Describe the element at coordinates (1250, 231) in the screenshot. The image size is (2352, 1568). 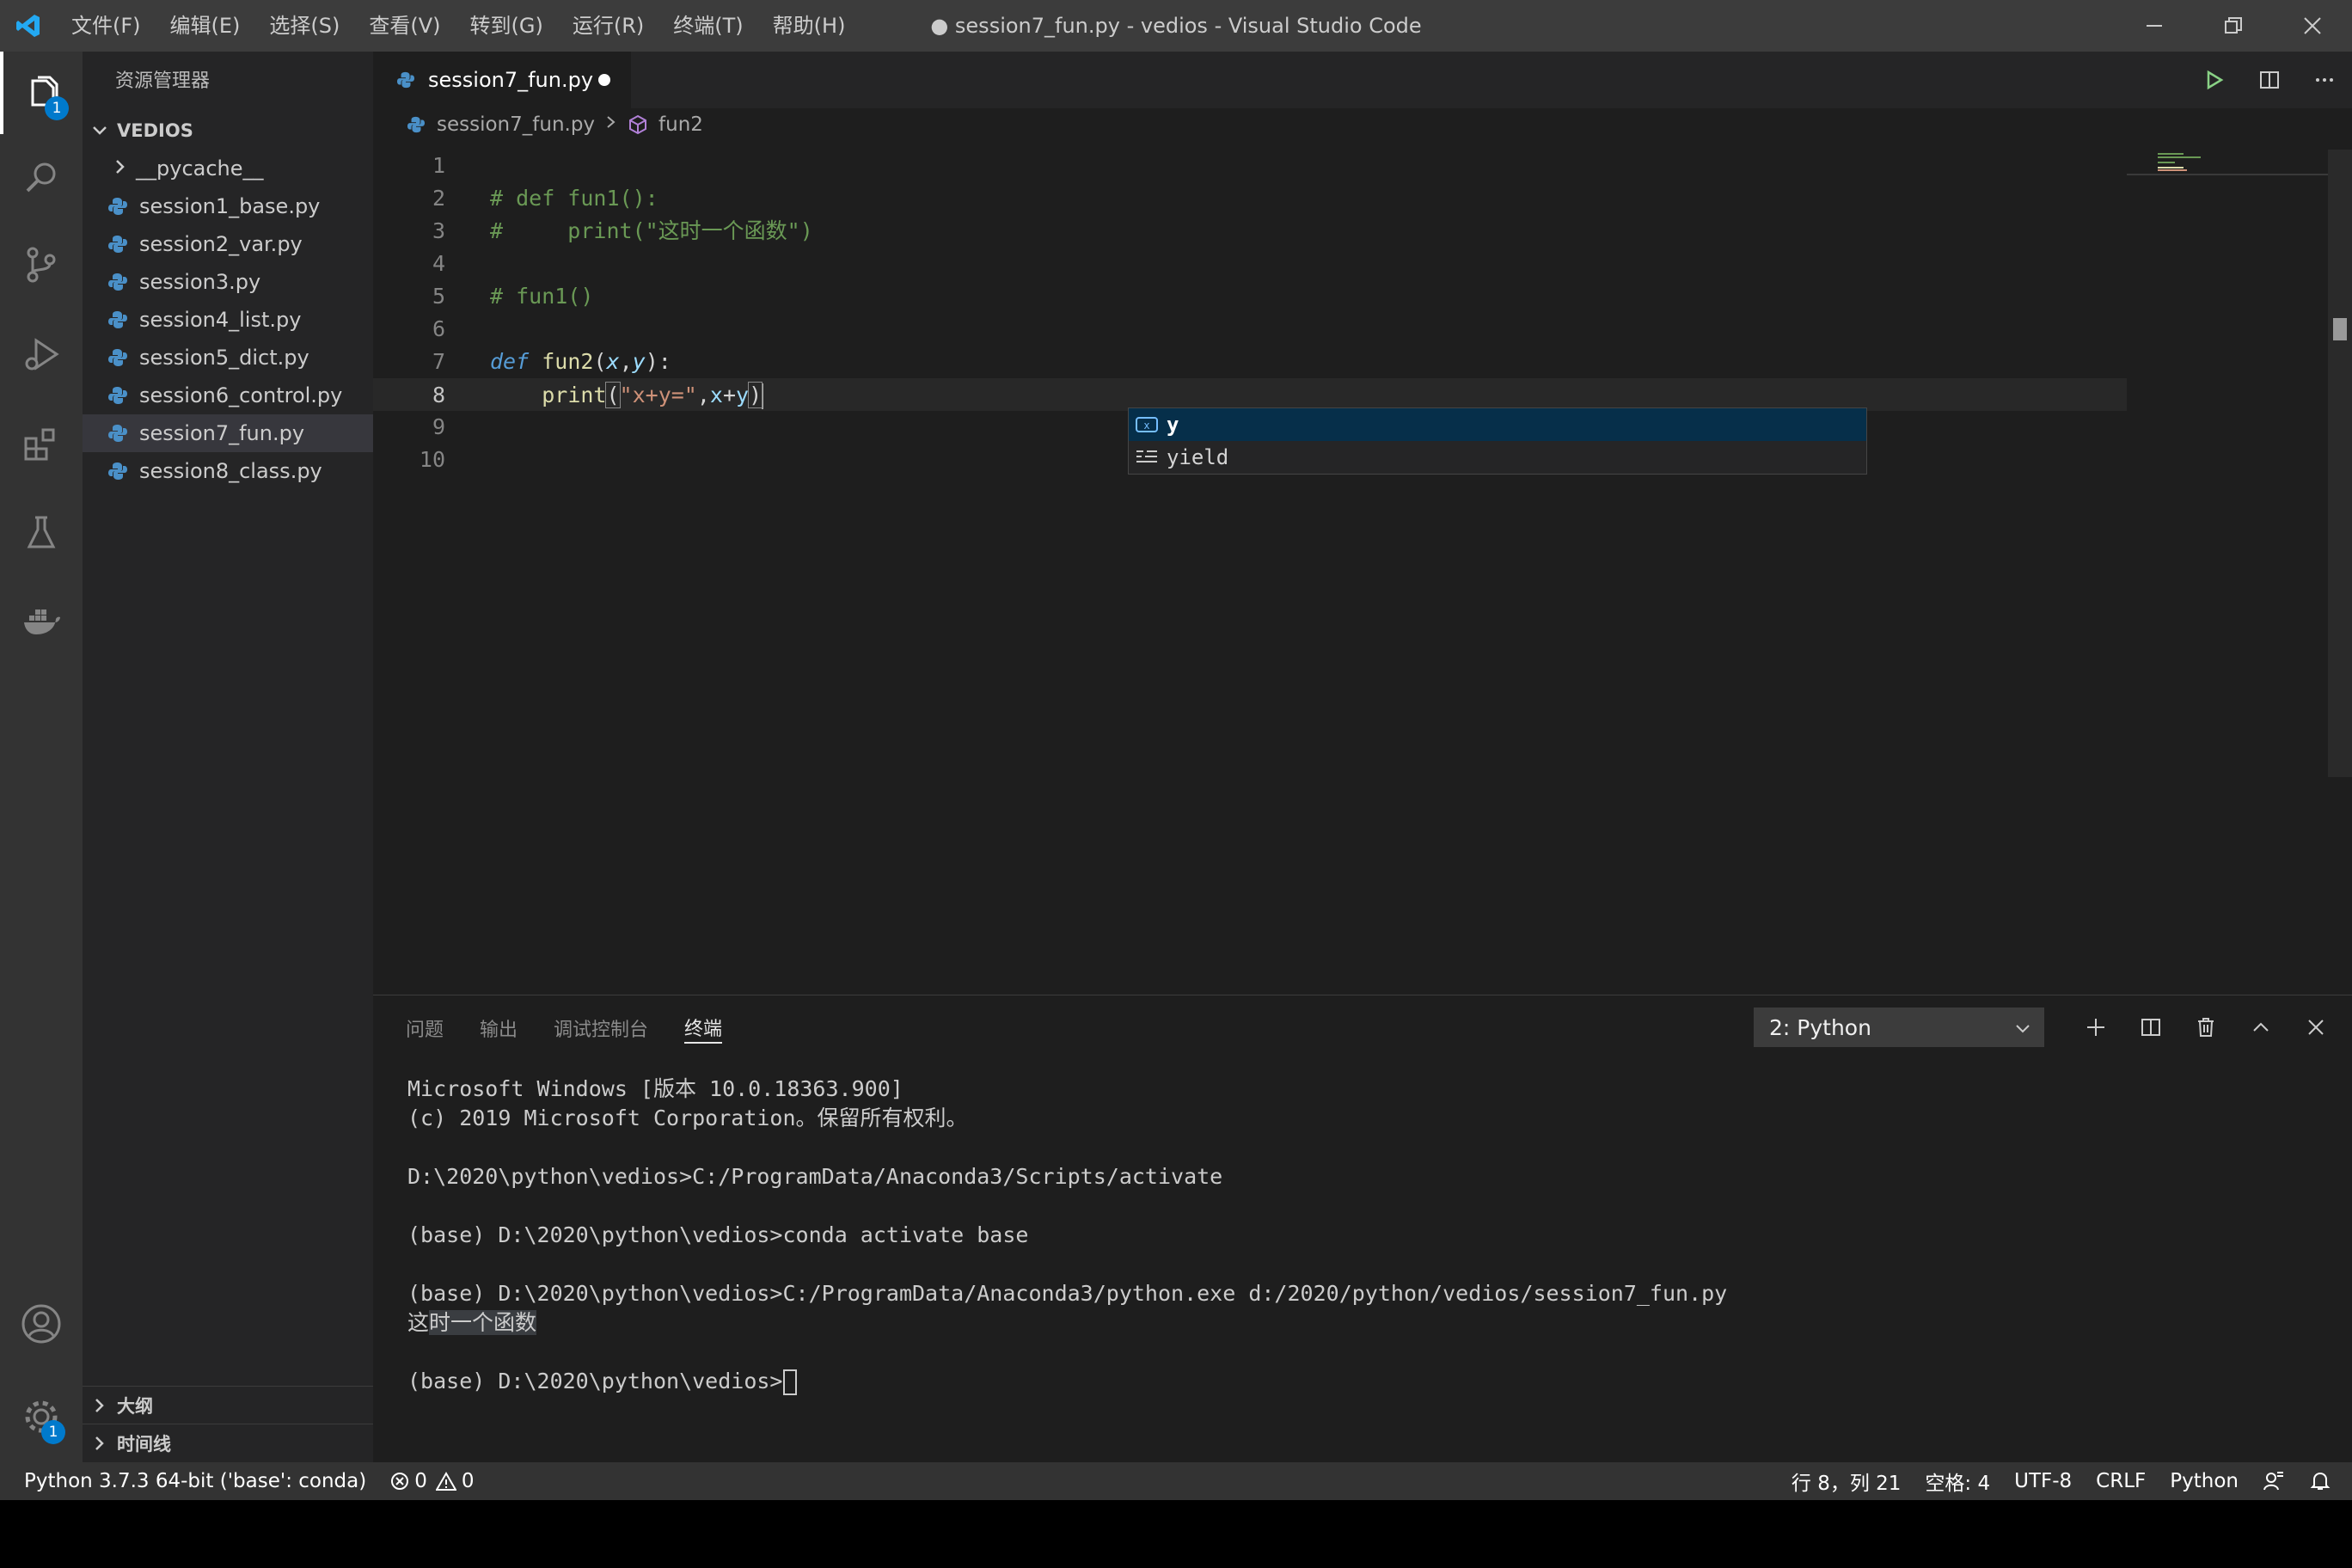
I see `code-line: 3 # print("这时一个函数")` at that location.